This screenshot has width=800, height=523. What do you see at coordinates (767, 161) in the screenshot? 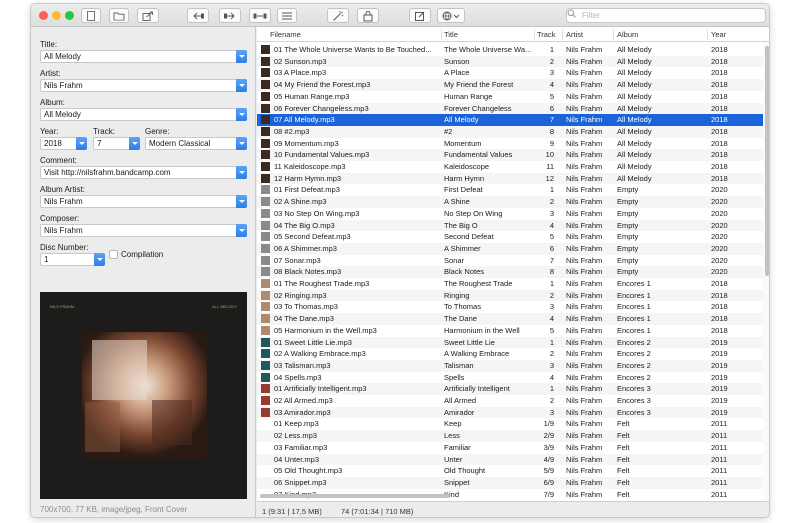
I see `vertical-scroll-thumb` at bounding box center [767, 161].